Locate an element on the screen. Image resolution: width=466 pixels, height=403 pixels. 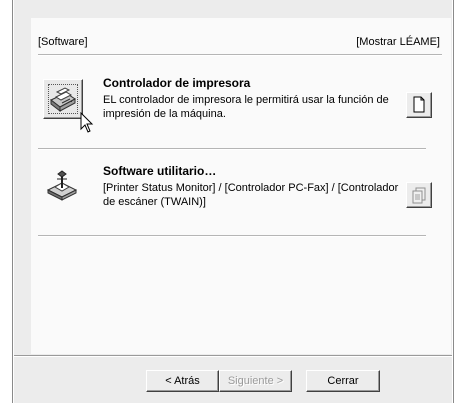
item-divider-2-highlight is located at coordinates (232, 236).